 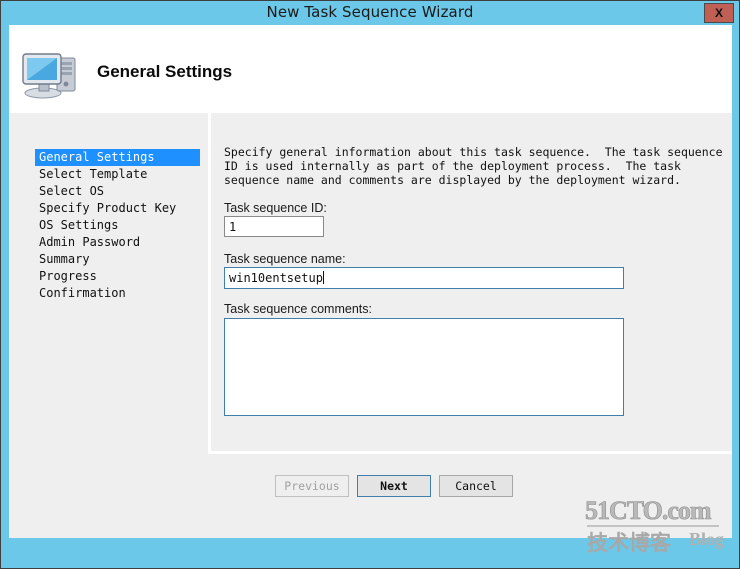 What do you see at coordinates (275, 208) in the screenshot?
I see `task-sequence-id-label: Task sequence ID:` at bounding box center [275, 208].